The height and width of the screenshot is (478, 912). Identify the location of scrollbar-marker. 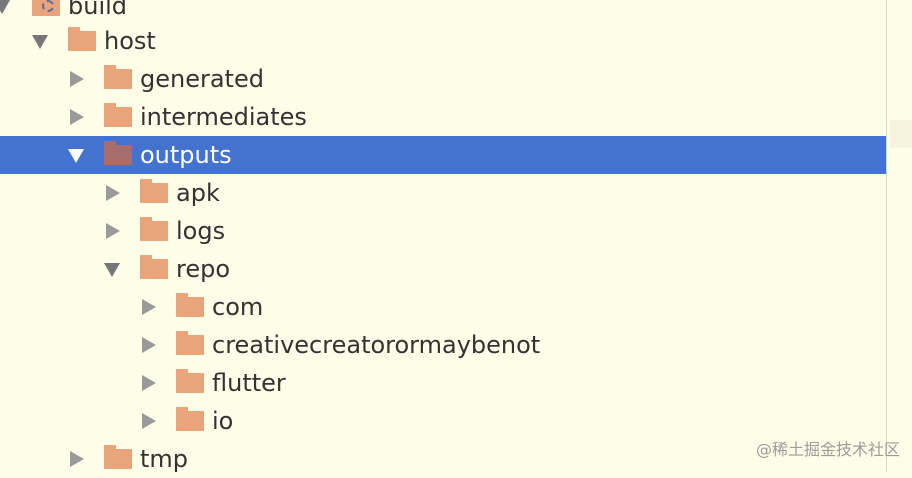
(901, 134).